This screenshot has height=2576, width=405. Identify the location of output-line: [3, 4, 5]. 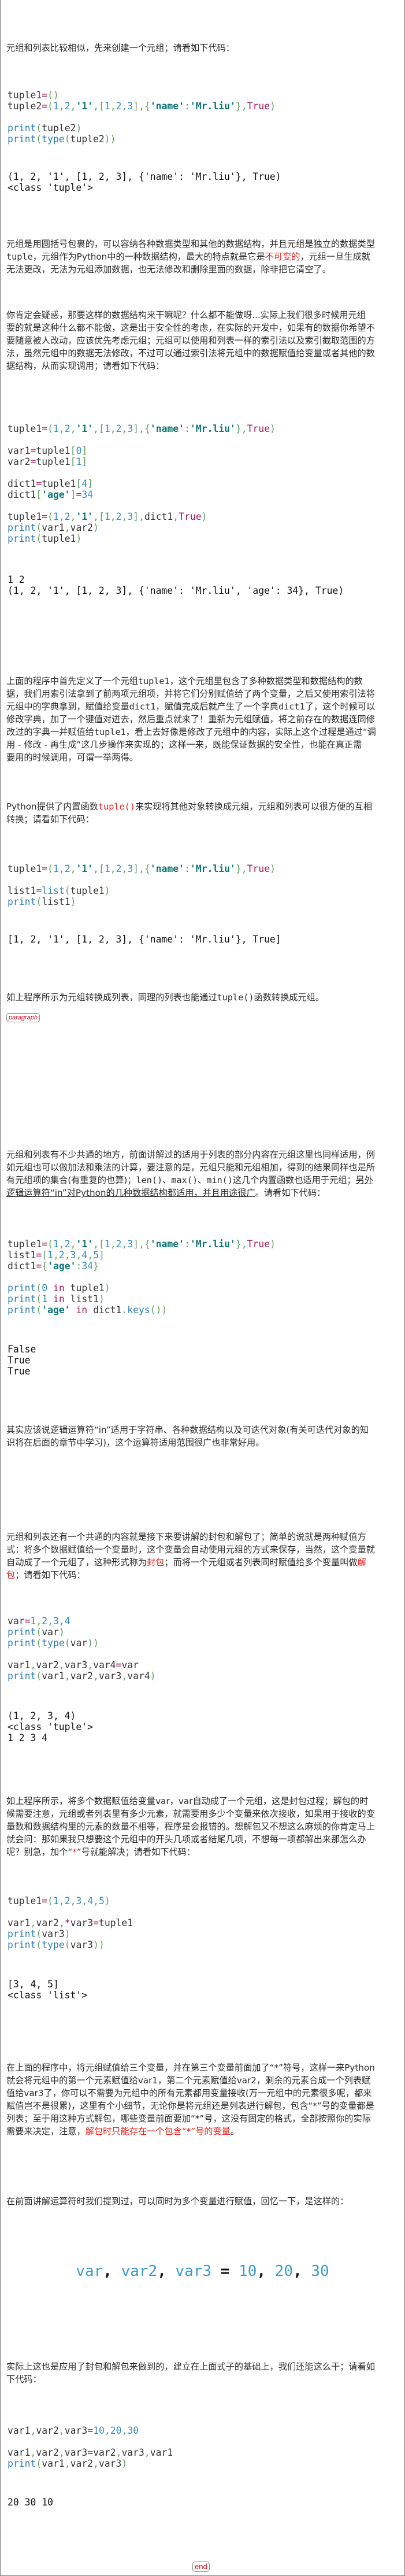
(33, 1984).